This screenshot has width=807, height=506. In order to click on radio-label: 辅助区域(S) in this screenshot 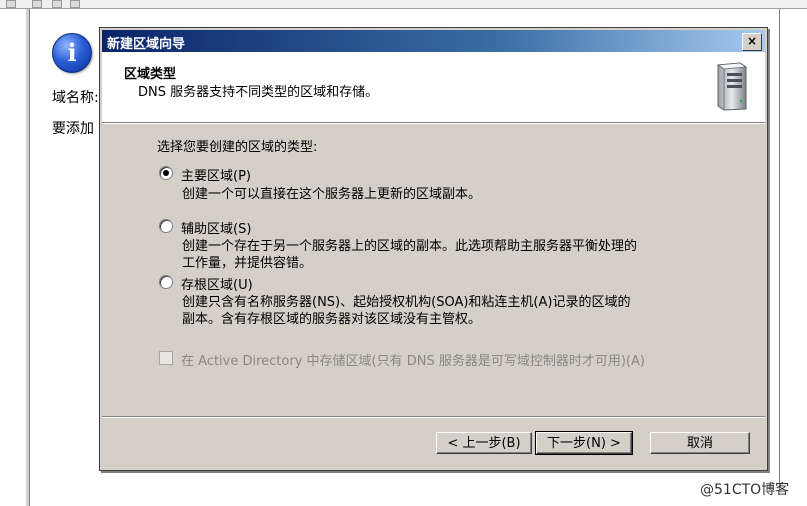, I will do `click(216, 227)`.